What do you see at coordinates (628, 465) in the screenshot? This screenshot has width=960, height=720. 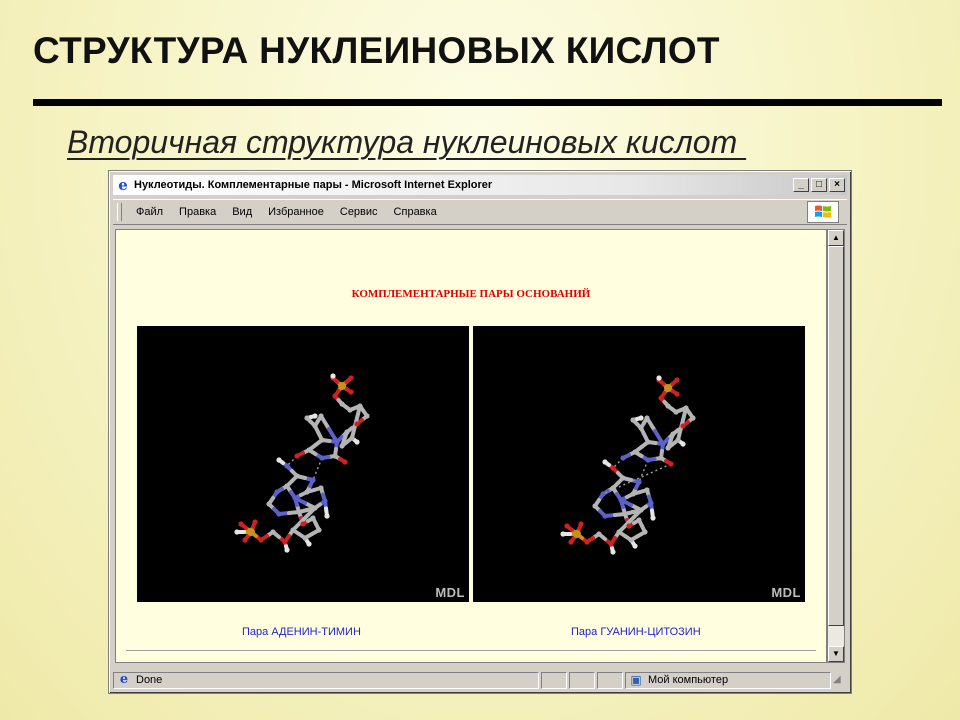 I see `guanine-cytosine-model` at bounding box center [628, 465].